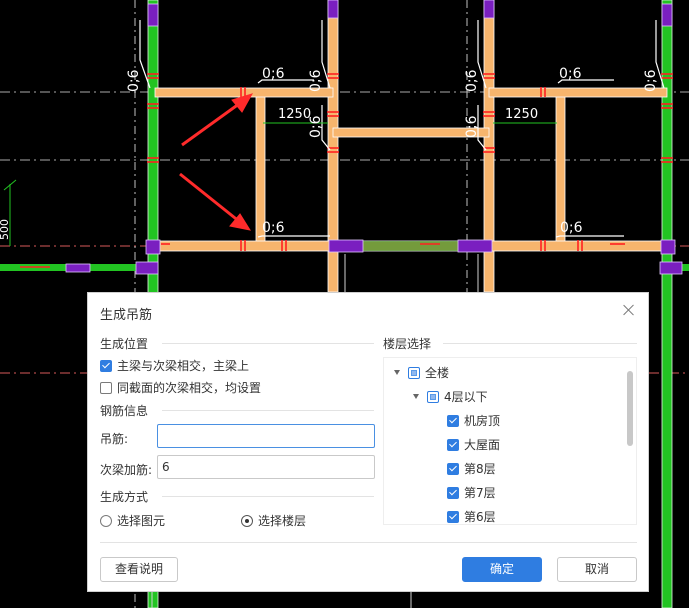 The height and width of the screenshot is (608, 689). Describe the element at coordinates (294, 114) in the screenshot. I see `dimension-left: 1250` at that location.